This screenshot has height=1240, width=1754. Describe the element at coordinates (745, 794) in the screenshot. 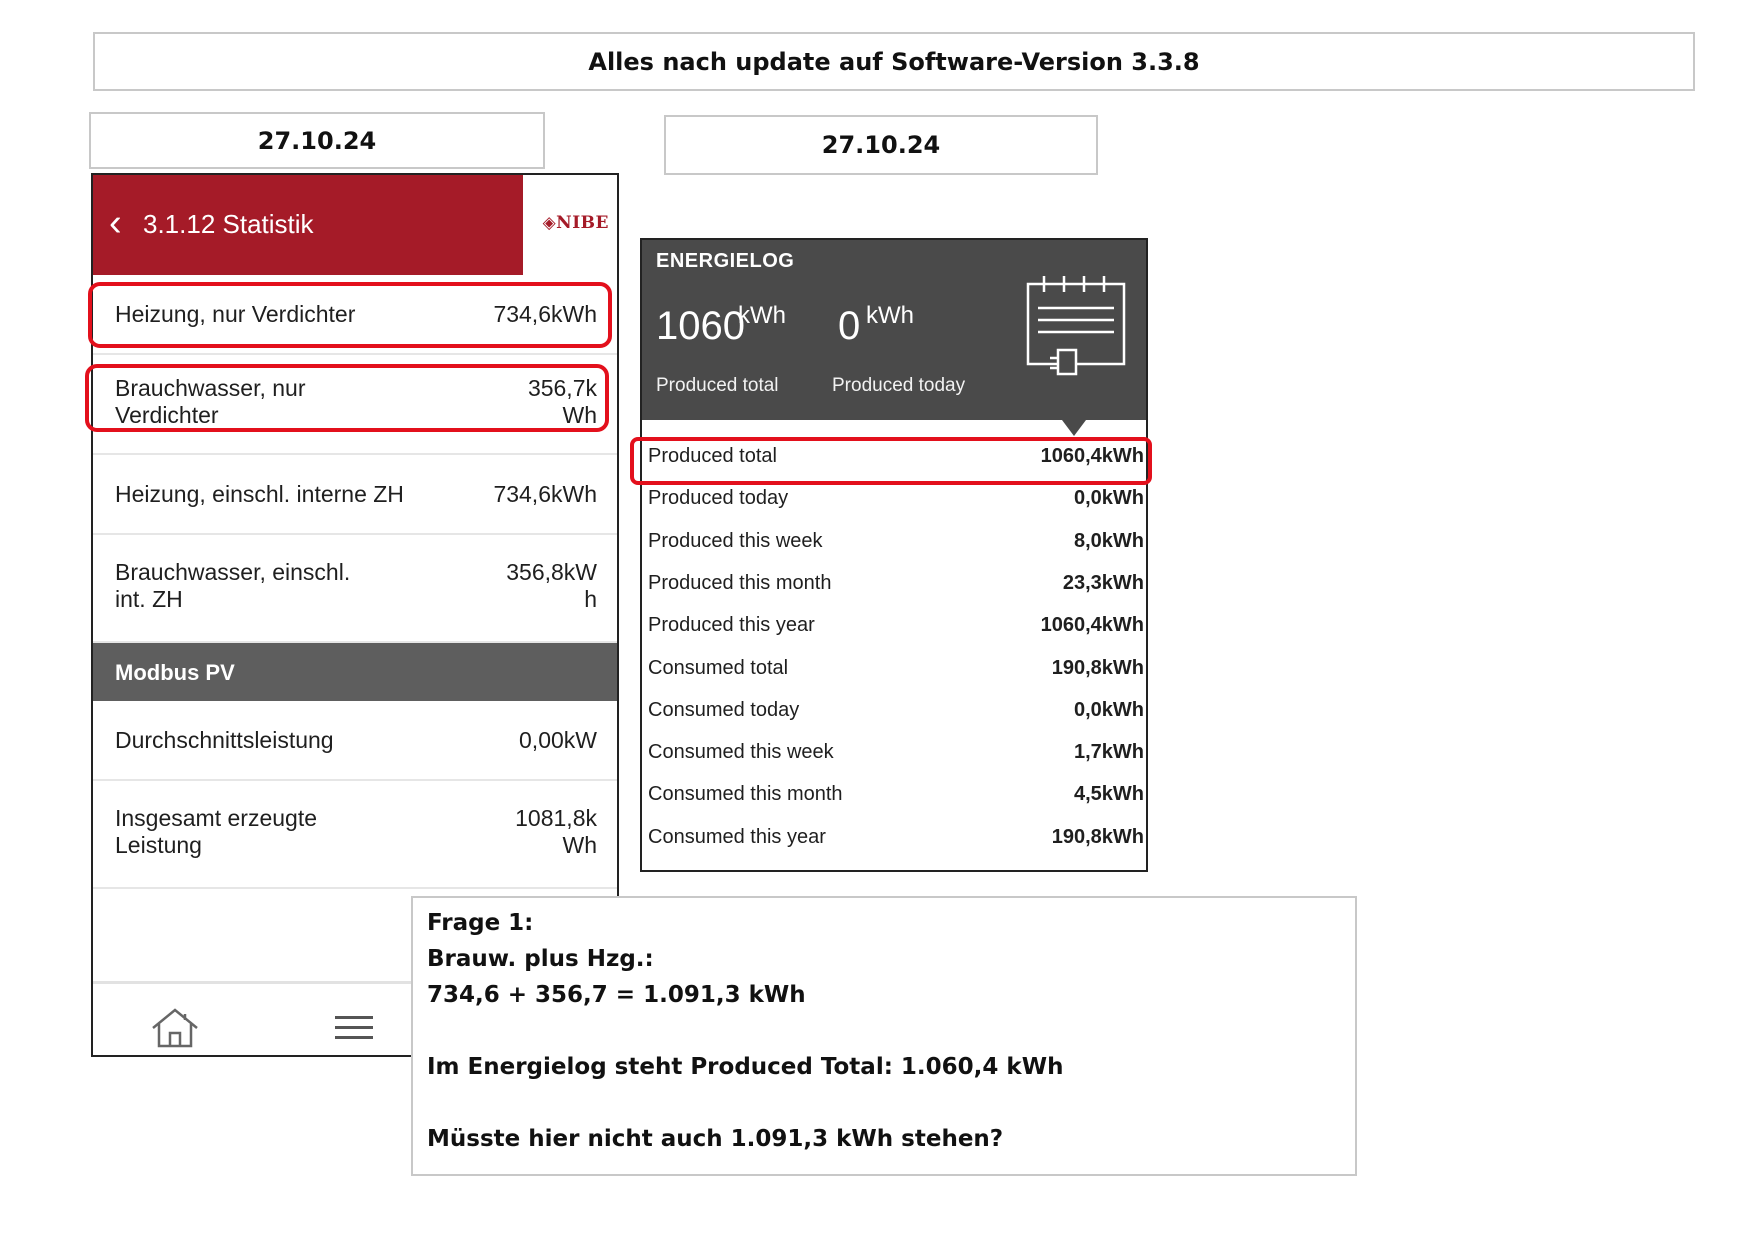

I see `energielog-row-label: Consumed this month` at that location.